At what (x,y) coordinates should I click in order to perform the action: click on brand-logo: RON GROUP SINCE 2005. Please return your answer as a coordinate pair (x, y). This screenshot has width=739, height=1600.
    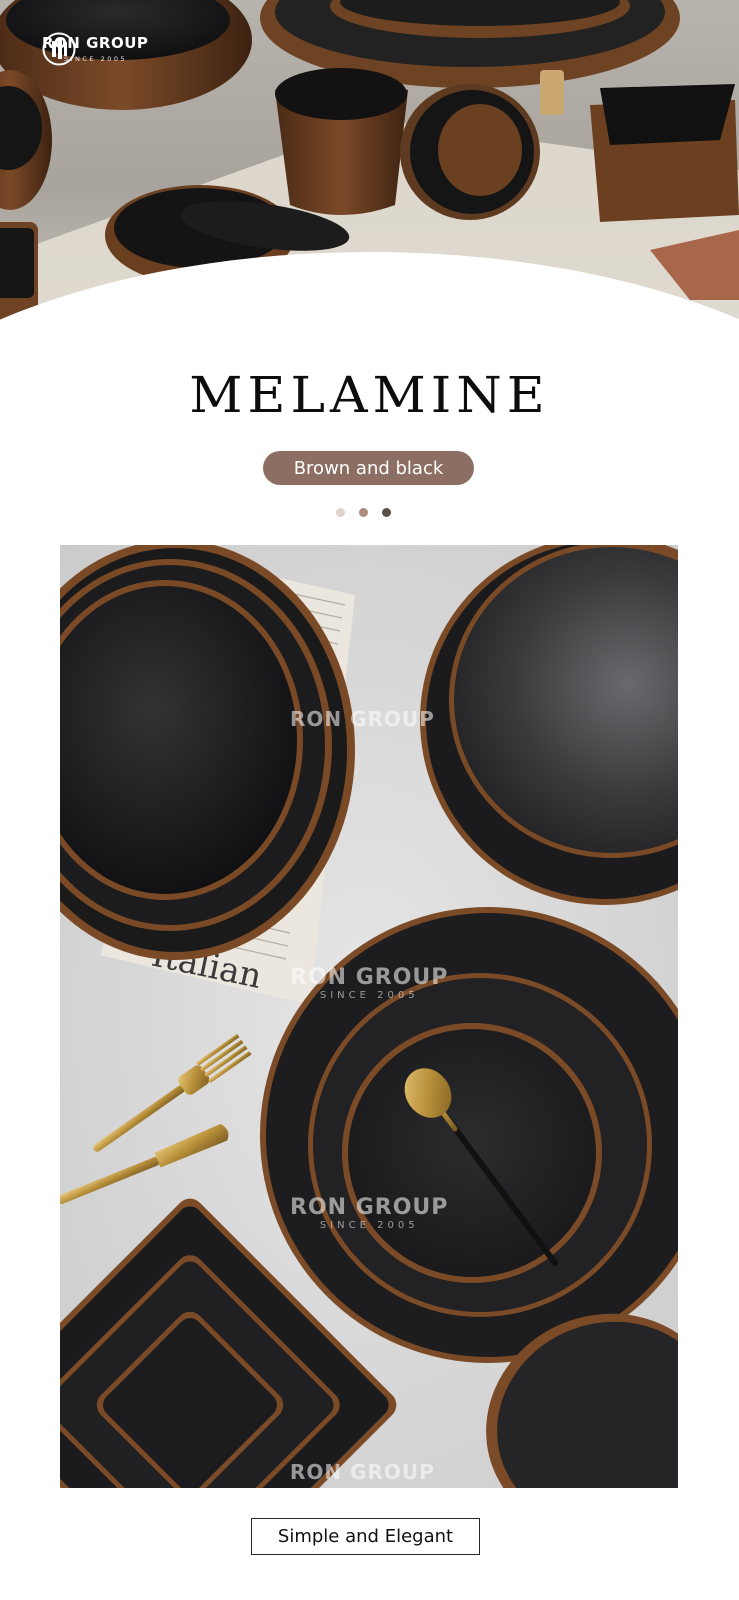
    Looking at the image, I should click on (95, 49).